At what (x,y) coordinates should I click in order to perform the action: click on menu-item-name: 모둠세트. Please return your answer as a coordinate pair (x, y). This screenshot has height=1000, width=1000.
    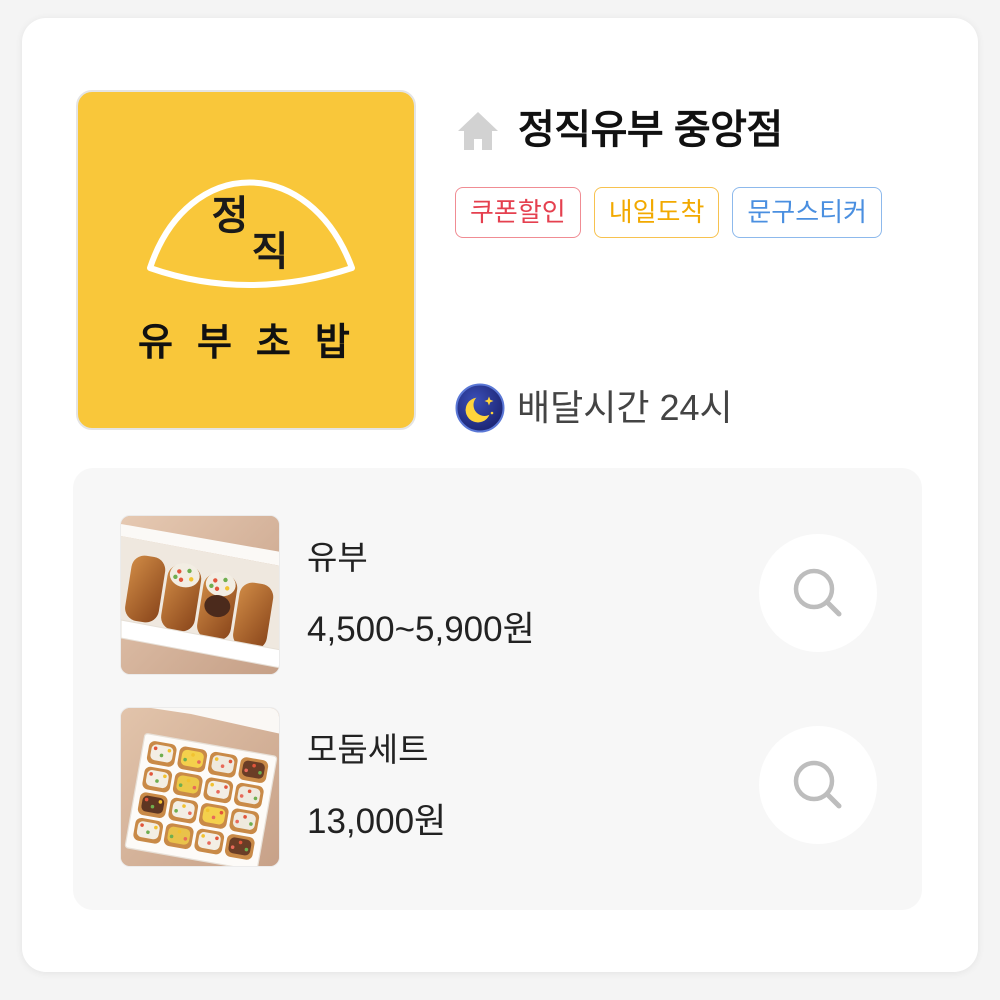
    Looking at the image, I should click on (368, 749).